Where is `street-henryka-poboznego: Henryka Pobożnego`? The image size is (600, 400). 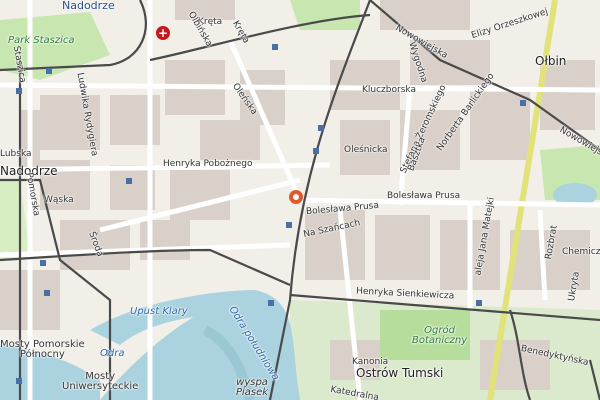
street-henryka-poboznego: Henryka Pobożnego is located at coordinates (208, 164).